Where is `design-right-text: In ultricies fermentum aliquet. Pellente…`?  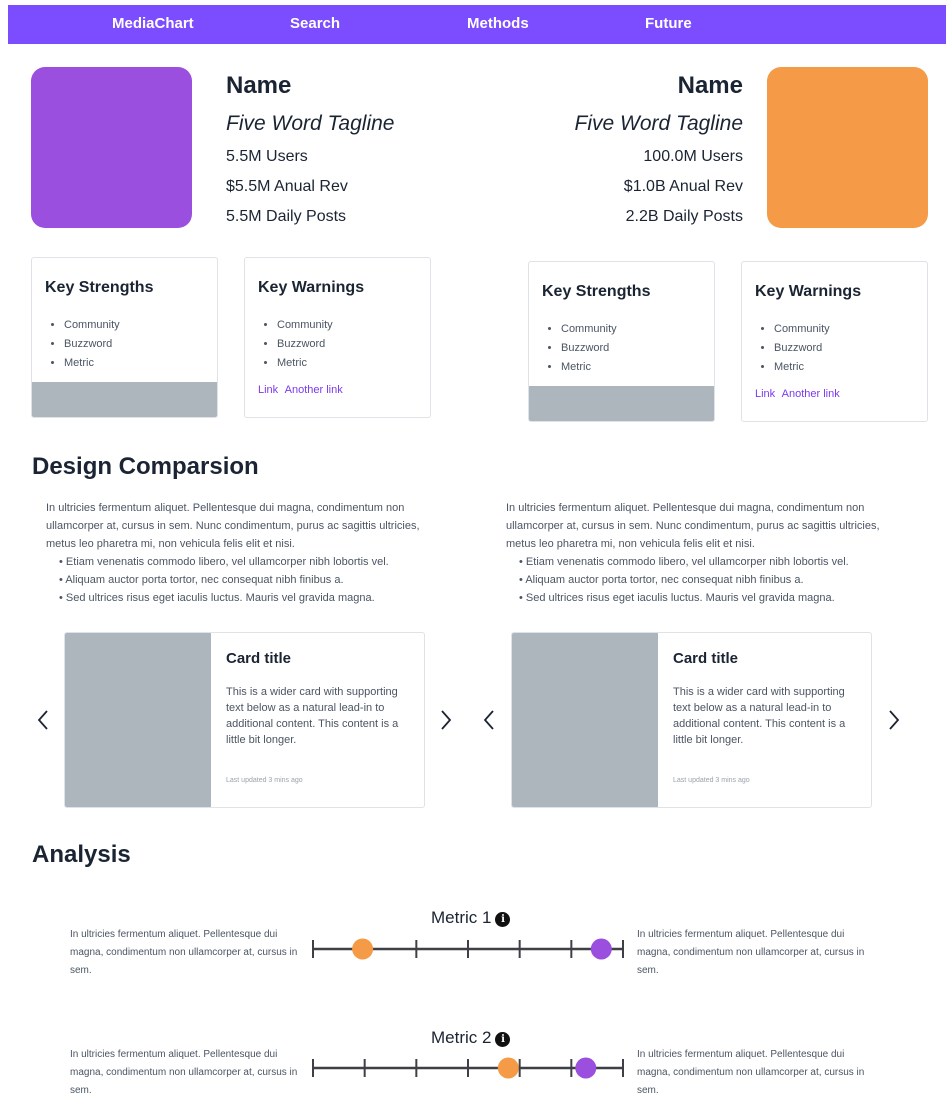
design-right-text: In ultricies fermentum aliquet. Pellente… is located at coordinates (706, 553).